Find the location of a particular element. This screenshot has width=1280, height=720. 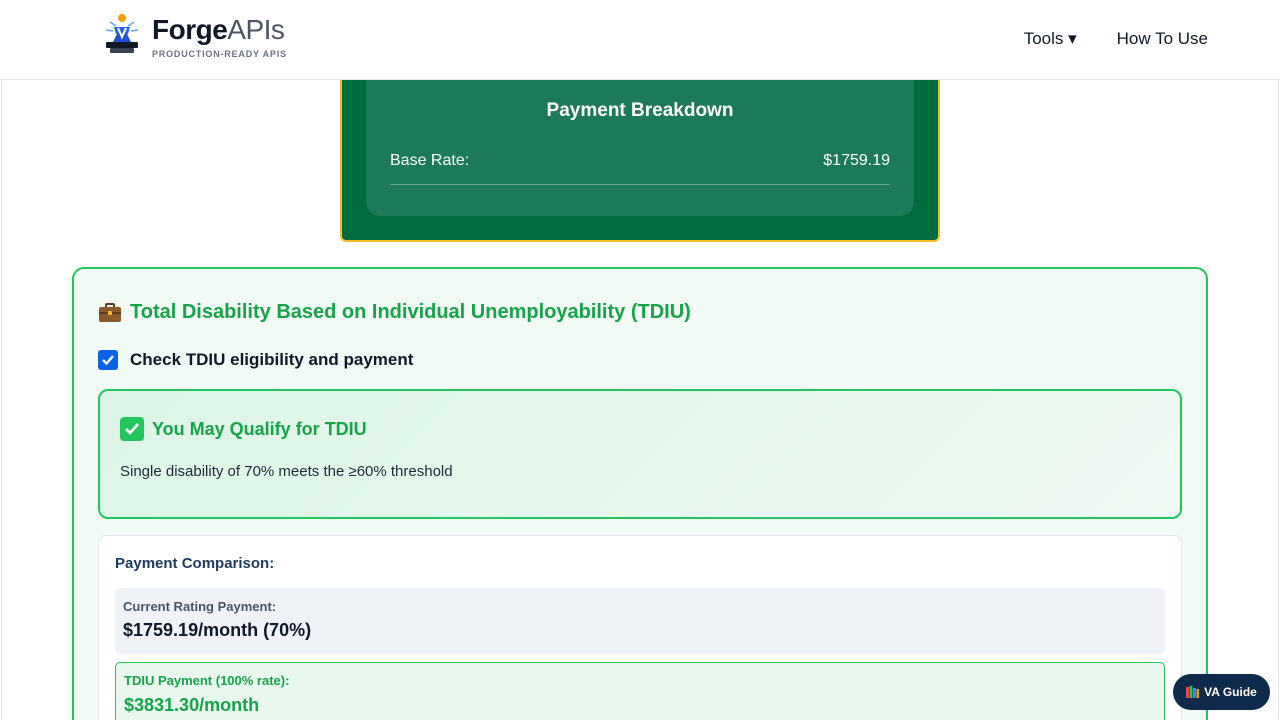

tdiu-payment-value: $3831.30/month is located at coordinates (192, 705).